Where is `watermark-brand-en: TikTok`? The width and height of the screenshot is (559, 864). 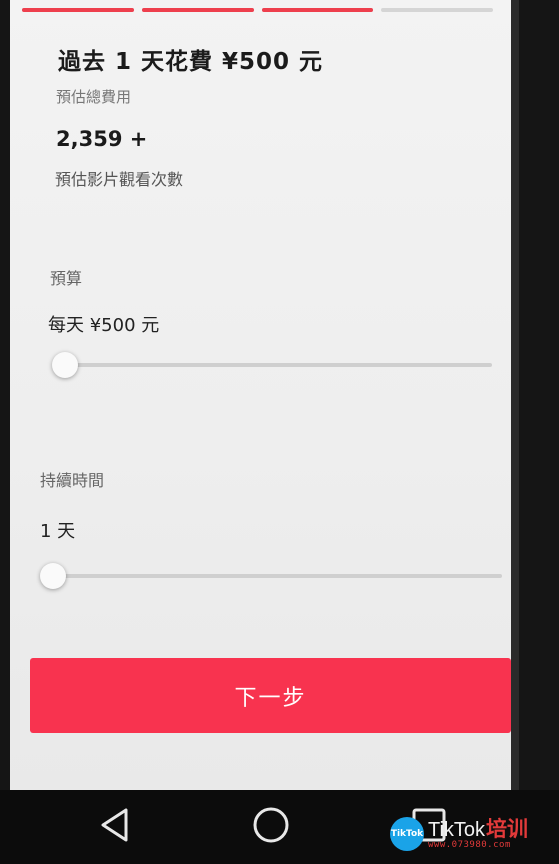
watermark-brand-en: TikTok is located at coordinates (457, 829).